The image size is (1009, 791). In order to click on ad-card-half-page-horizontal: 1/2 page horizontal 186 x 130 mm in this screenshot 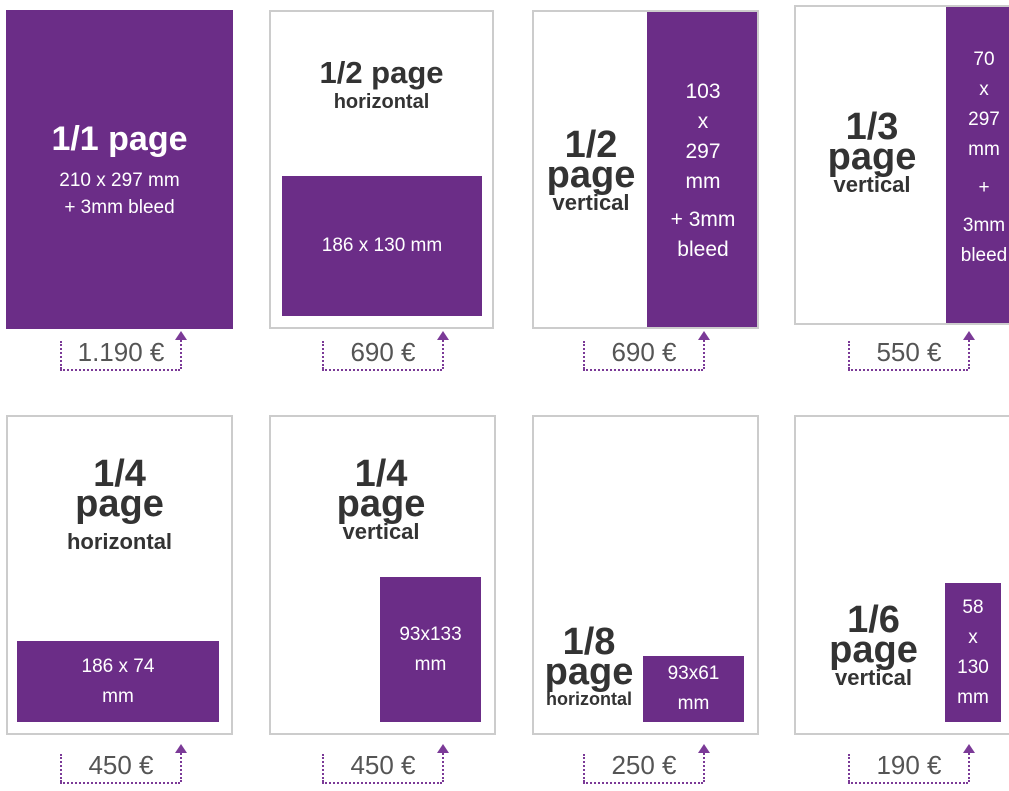, I will do `click(381, 169)`.